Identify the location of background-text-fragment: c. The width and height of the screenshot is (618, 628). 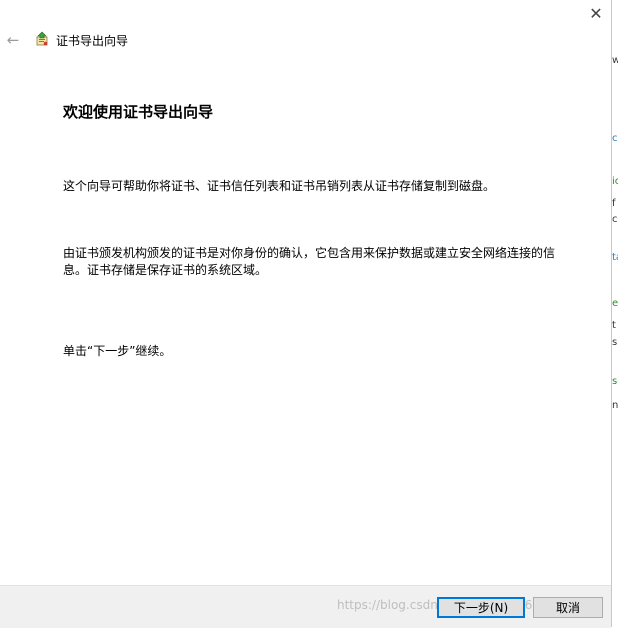
(615, 219).